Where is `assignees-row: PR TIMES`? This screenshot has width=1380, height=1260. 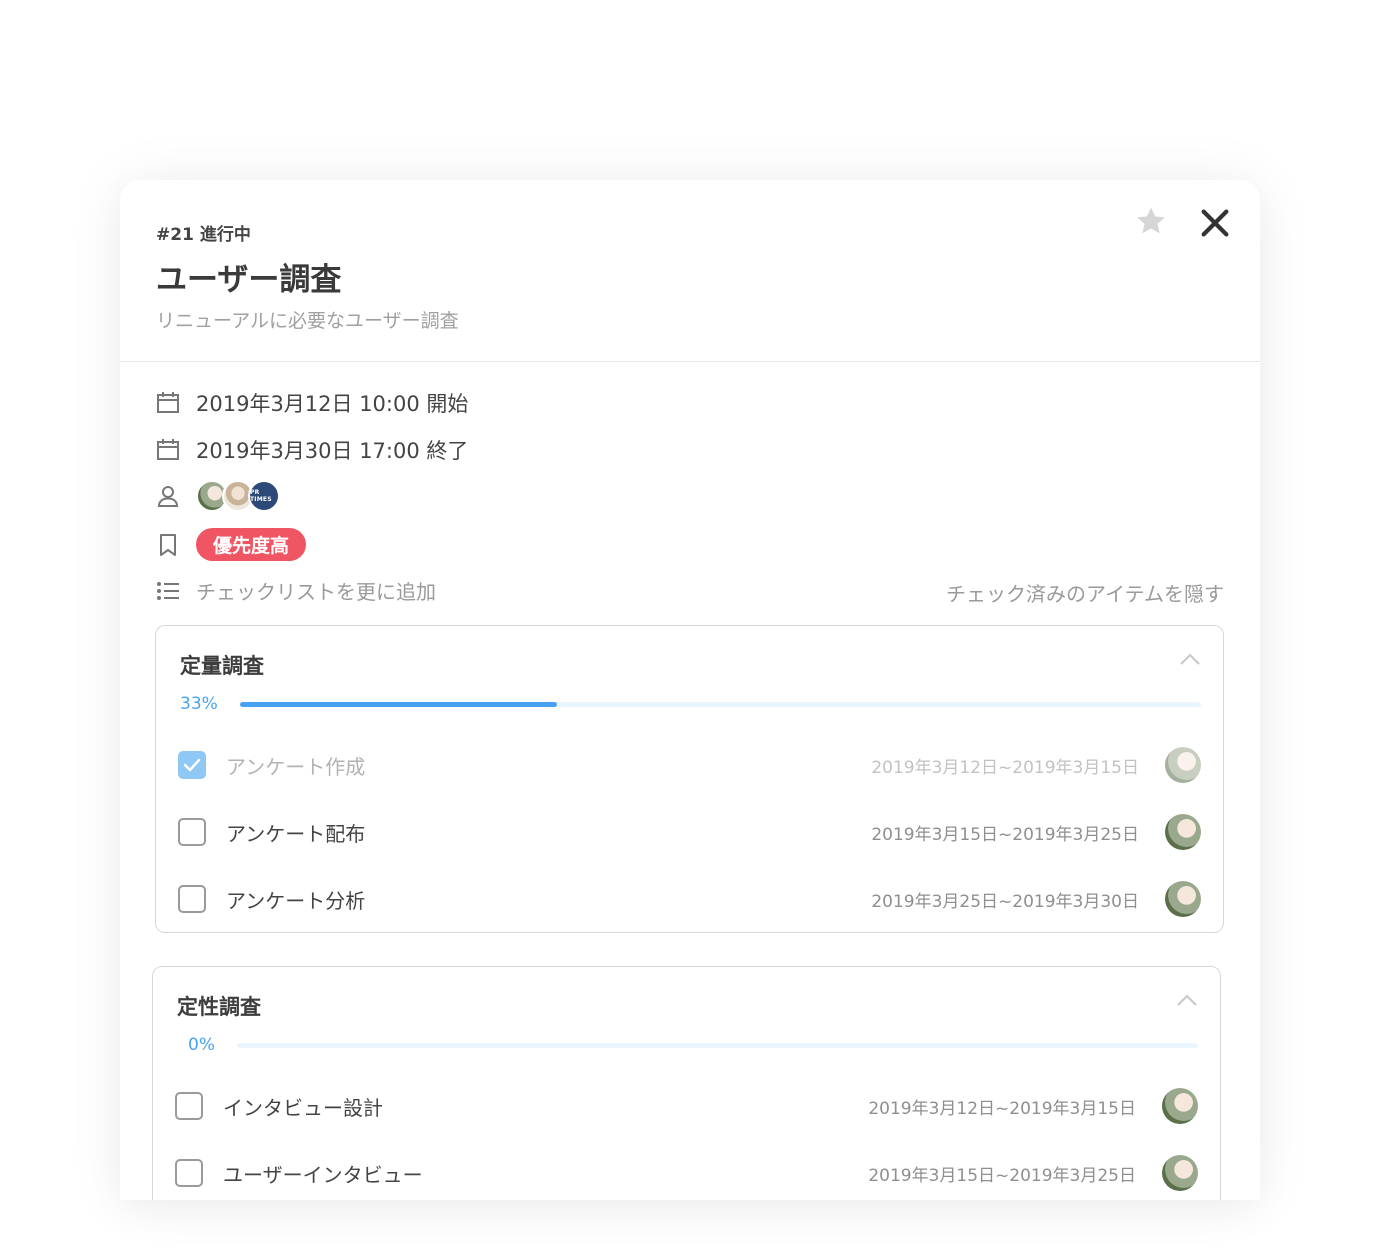 assignees-row: PR TIMES is located at coordinates (218, 496).